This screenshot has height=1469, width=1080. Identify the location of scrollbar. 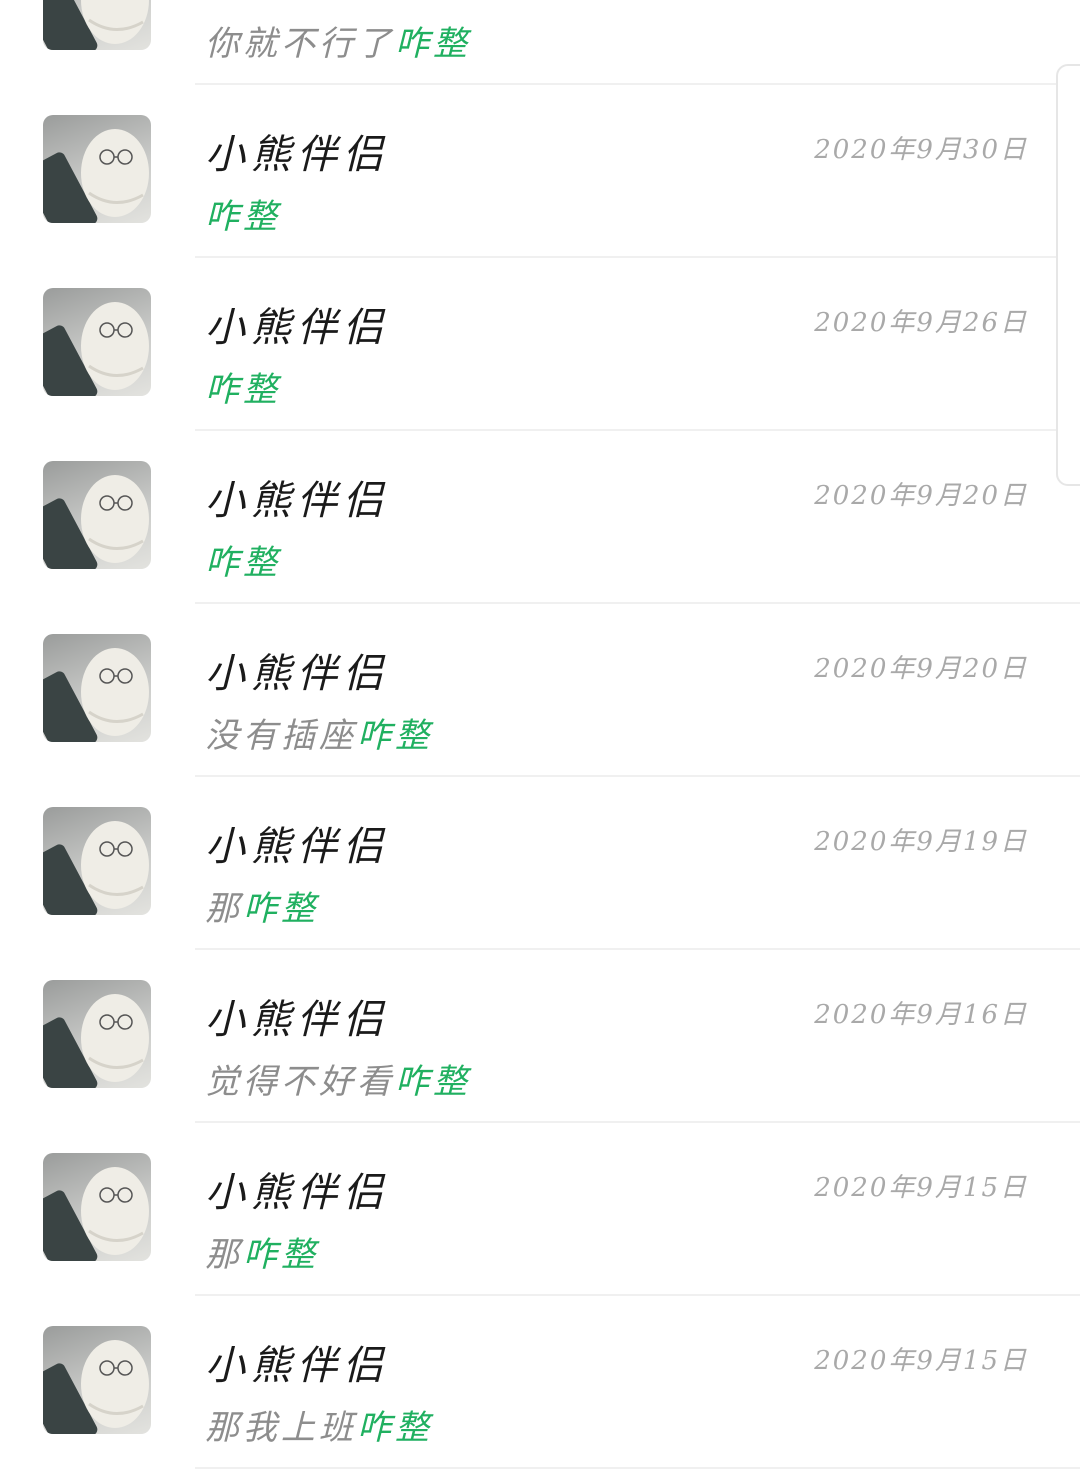
(1068, 275).